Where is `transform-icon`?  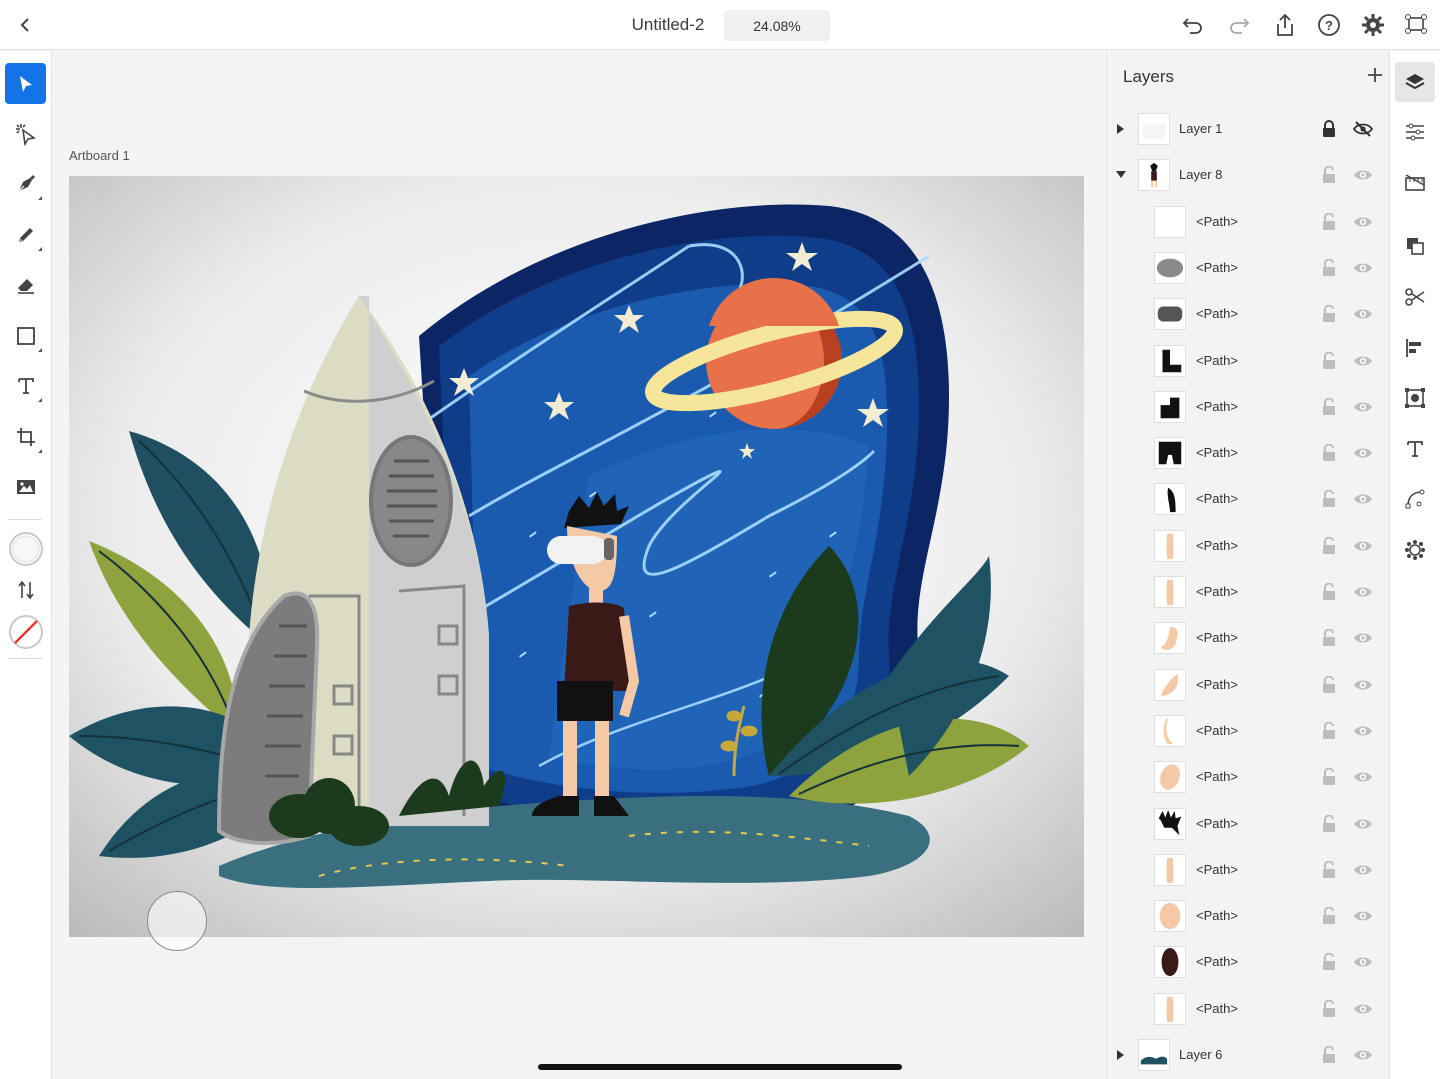 transform-icon is located at coordinates (25, 436).